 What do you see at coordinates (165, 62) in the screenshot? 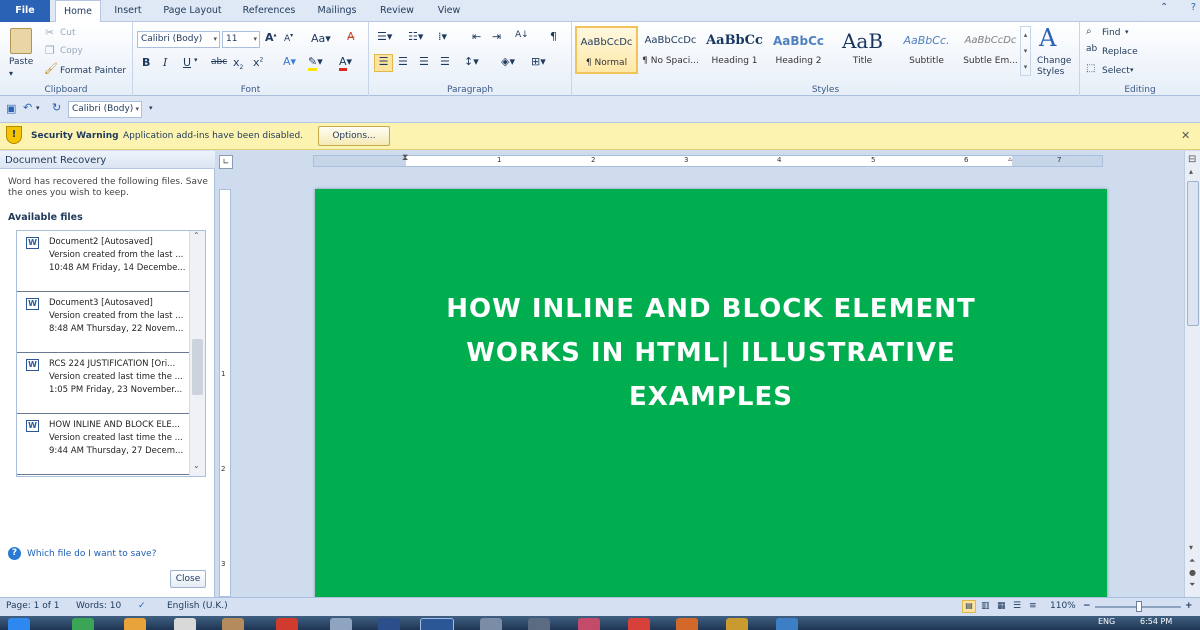
I see `italic-icon: I` at bounding box center [165, 62].